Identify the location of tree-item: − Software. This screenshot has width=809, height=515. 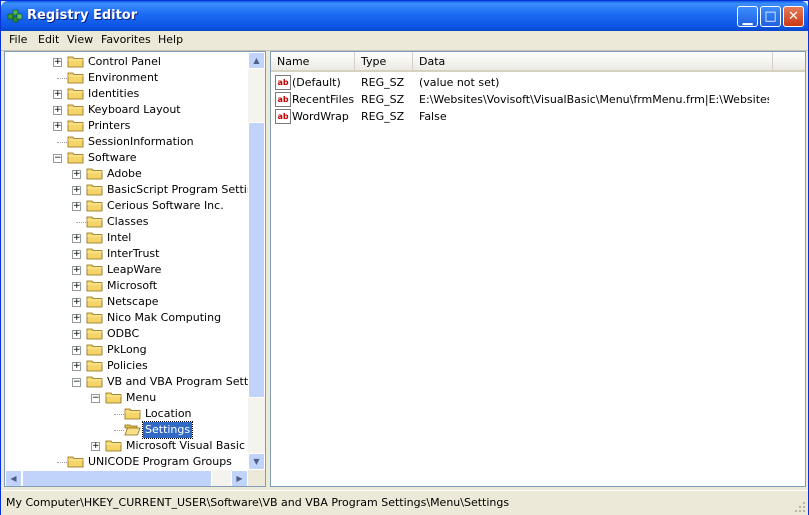
(126, 158).